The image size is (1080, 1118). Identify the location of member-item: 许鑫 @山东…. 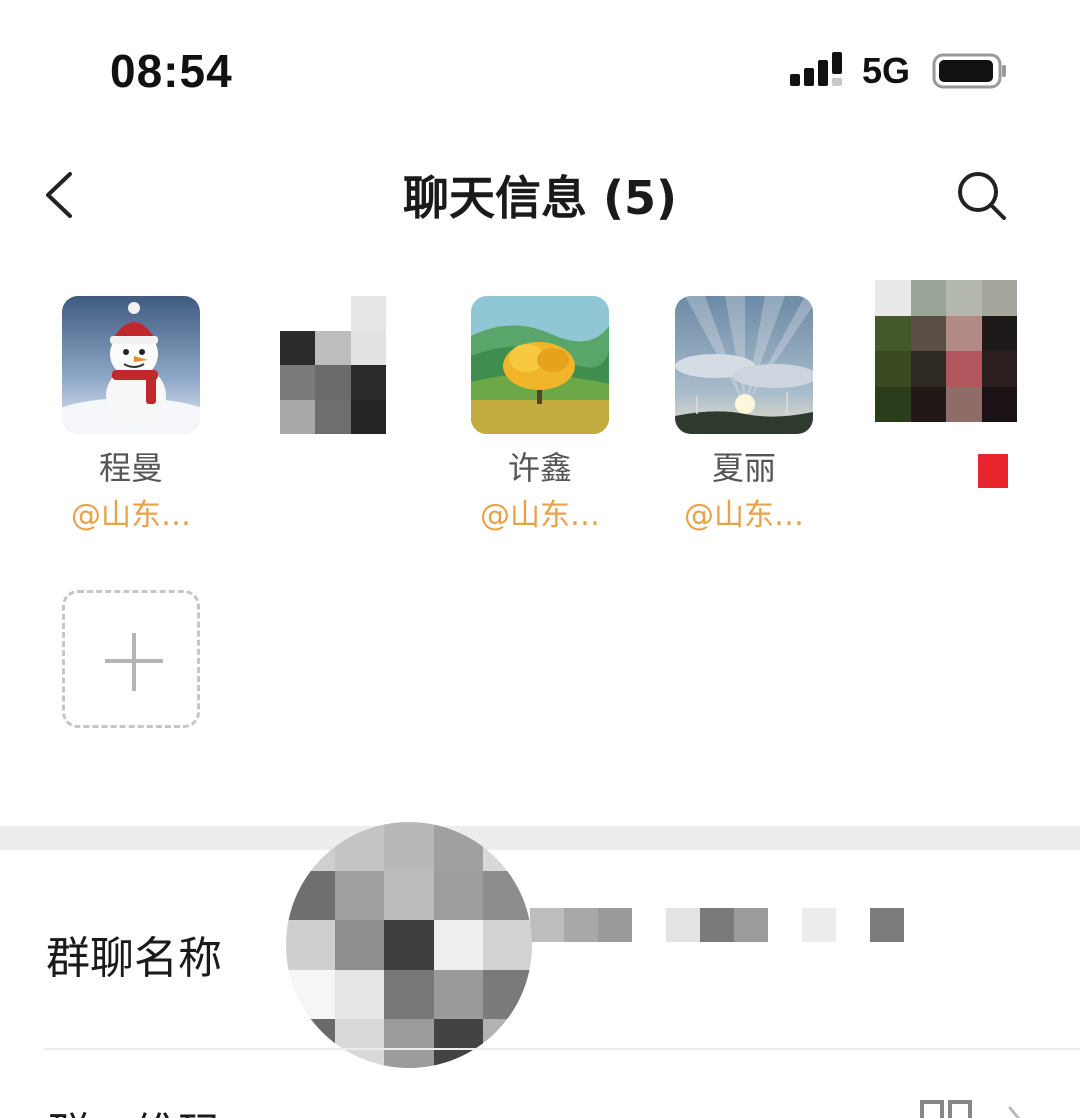
(540, 403).